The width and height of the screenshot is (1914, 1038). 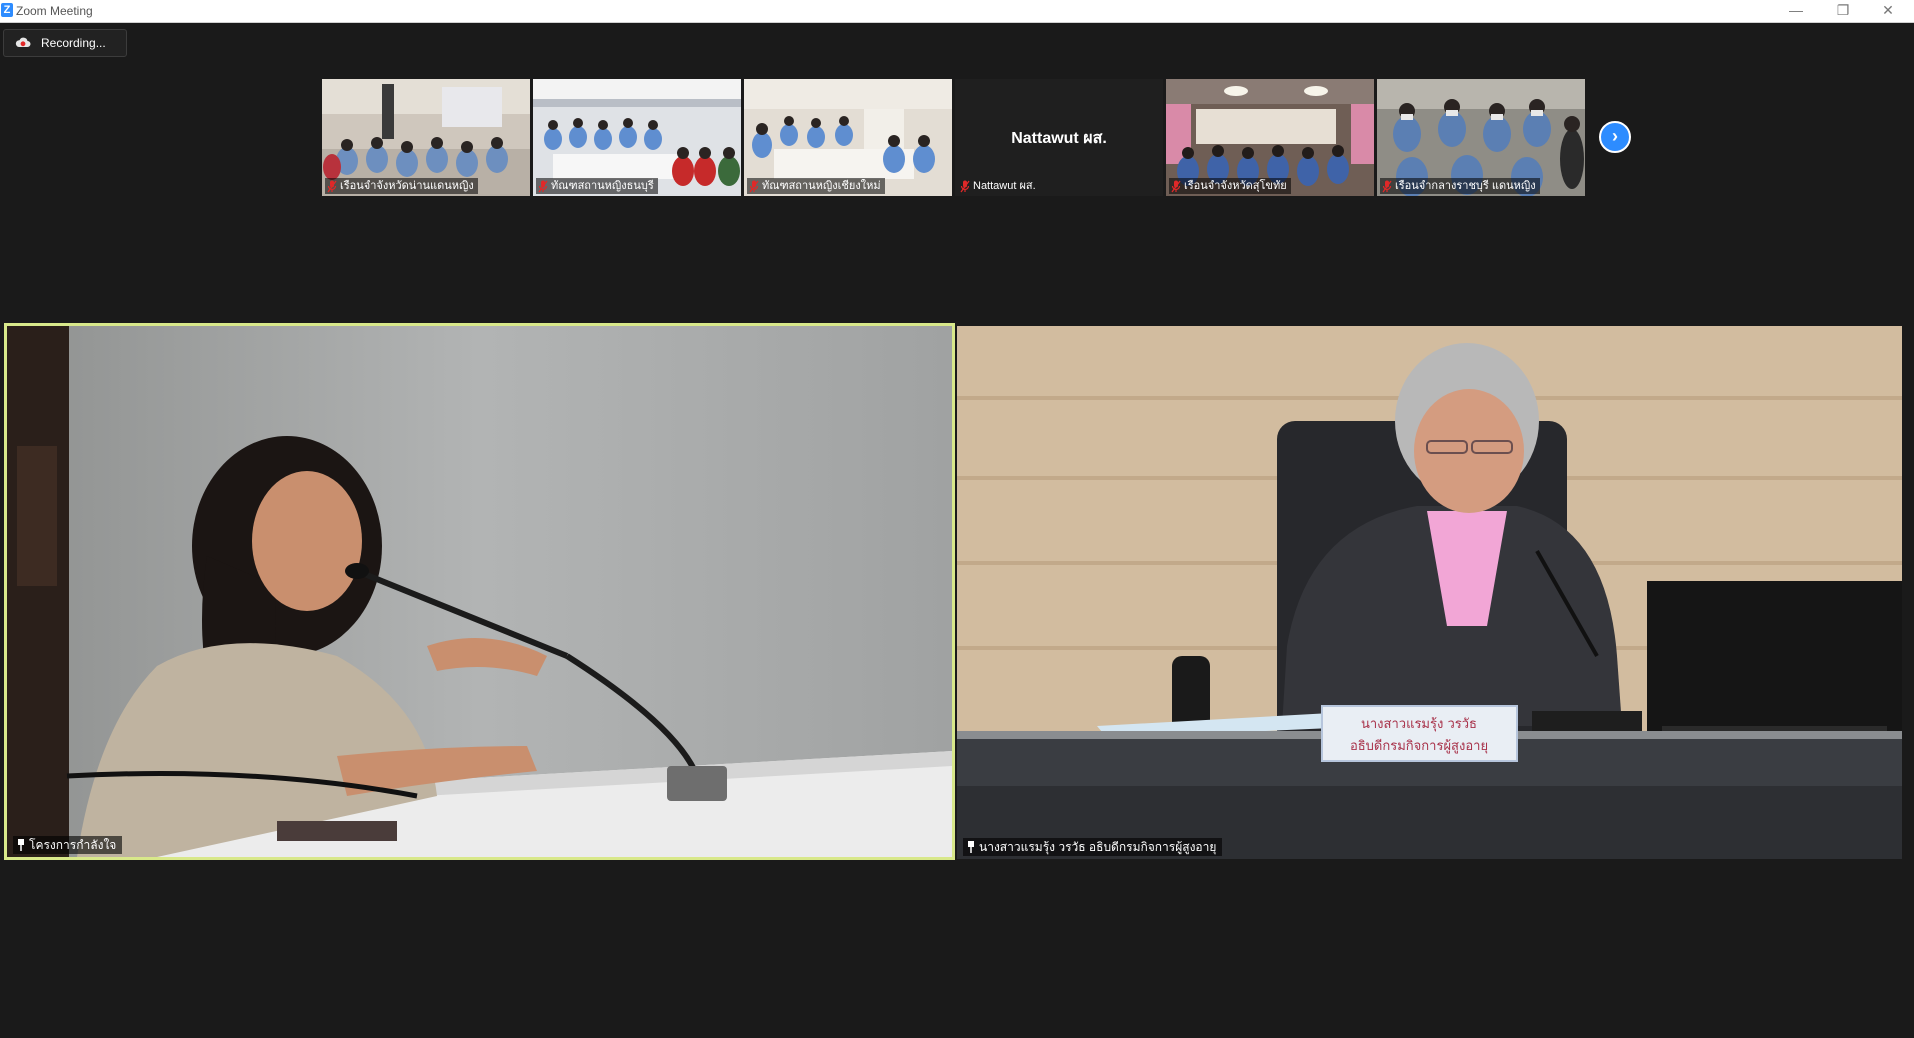 I want to click on nameplate-line2: อธิบดีกรมกิจการผู้สูงอายุ, so click(x=1419, y=746).